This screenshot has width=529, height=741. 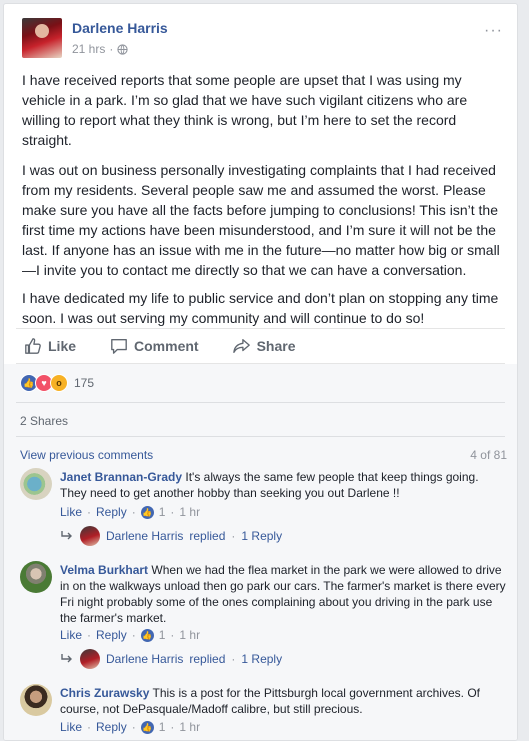 What do you see at coordinates (488, 455) in the screenshot?
I see `comment-count: 4 of 81` at bounding box center [488, 455].